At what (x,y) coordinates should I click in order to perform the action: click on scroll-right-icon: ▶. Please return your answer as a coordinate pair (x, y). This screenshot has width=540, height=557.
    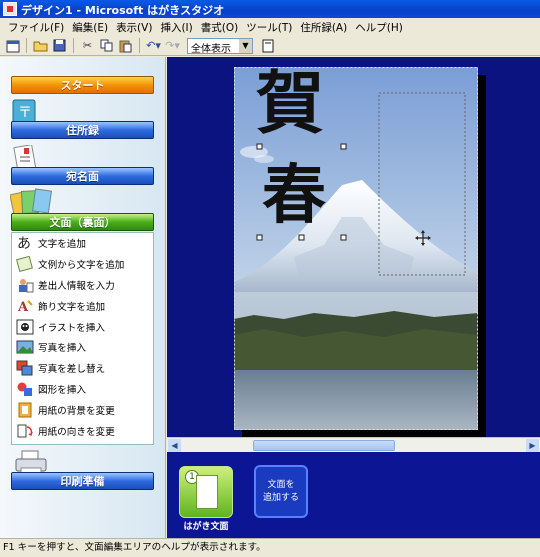
    Looking at the image, I should click on (532, 445).